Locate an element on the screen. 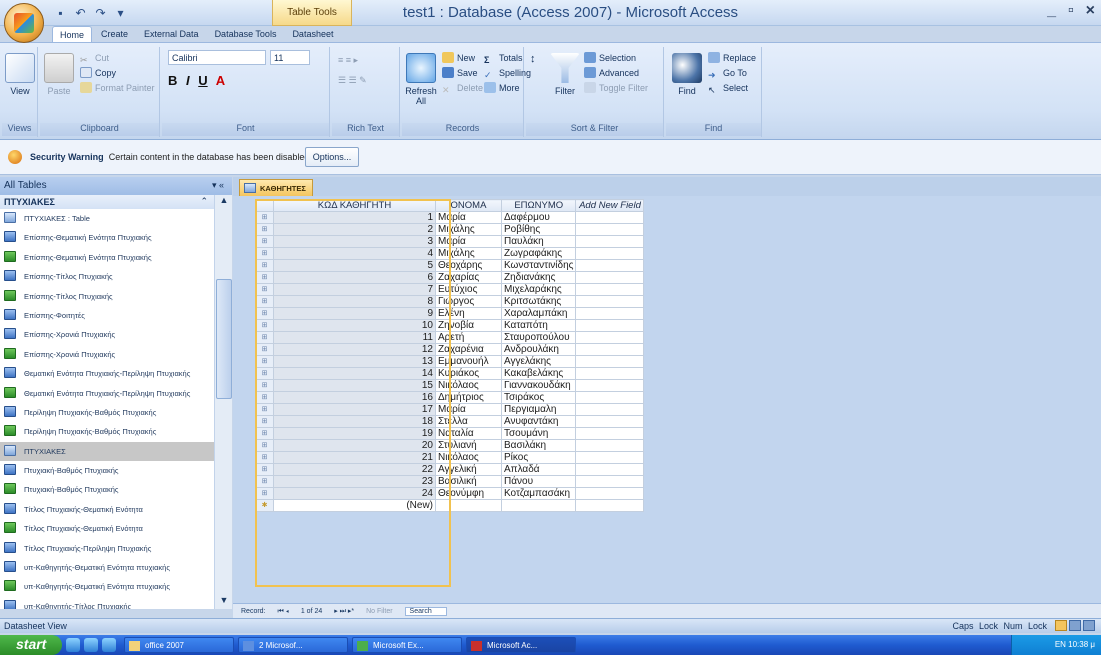 The image size is (1101, 655). nav-next-last-icon: ▸ ⏭ ▸* is located at coordinates (344, 611).